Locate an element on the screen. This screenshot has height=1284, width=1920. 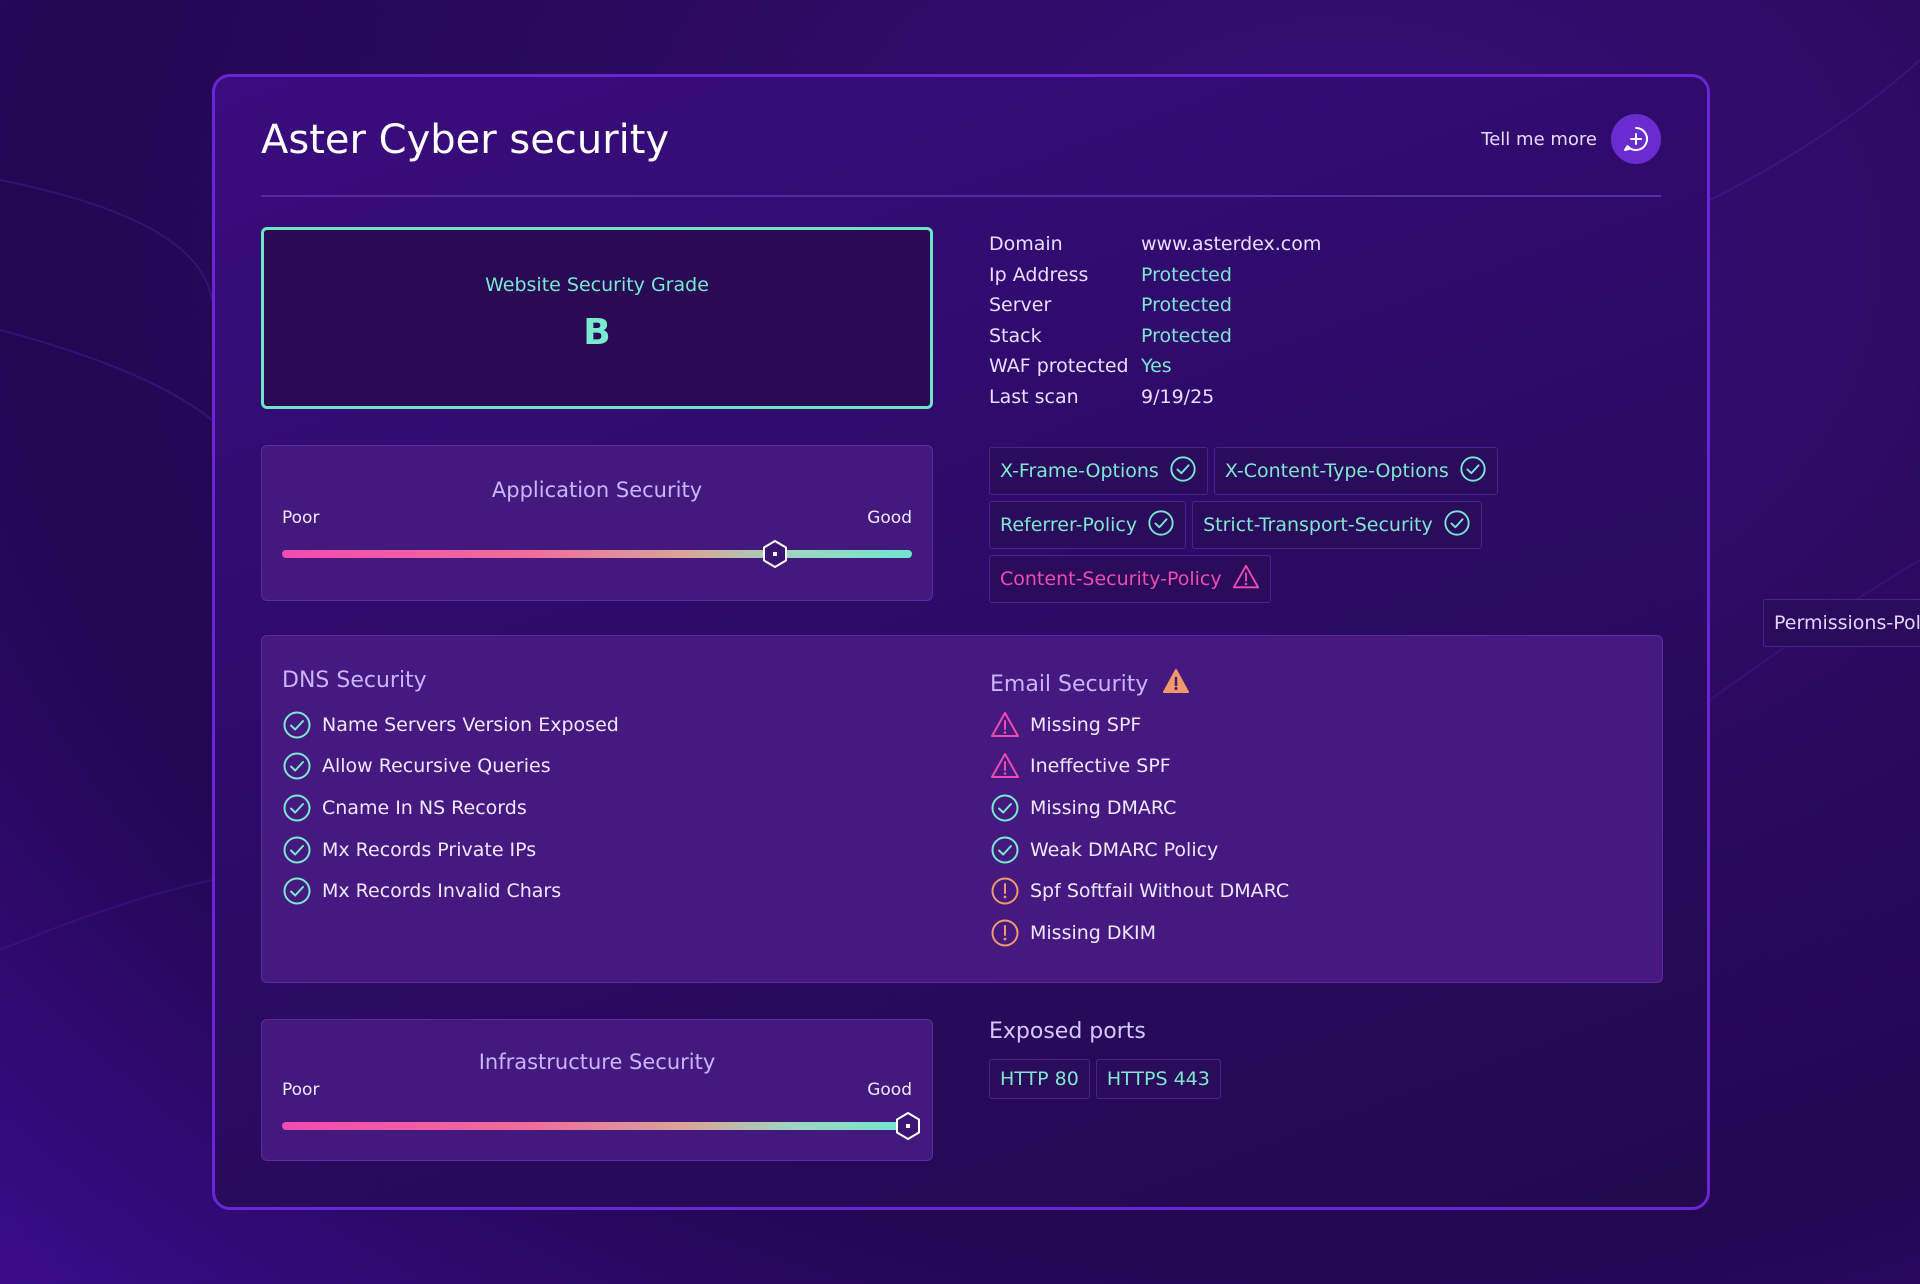
info-value: www.asterdex.com is located at coordinates (1231, 244).